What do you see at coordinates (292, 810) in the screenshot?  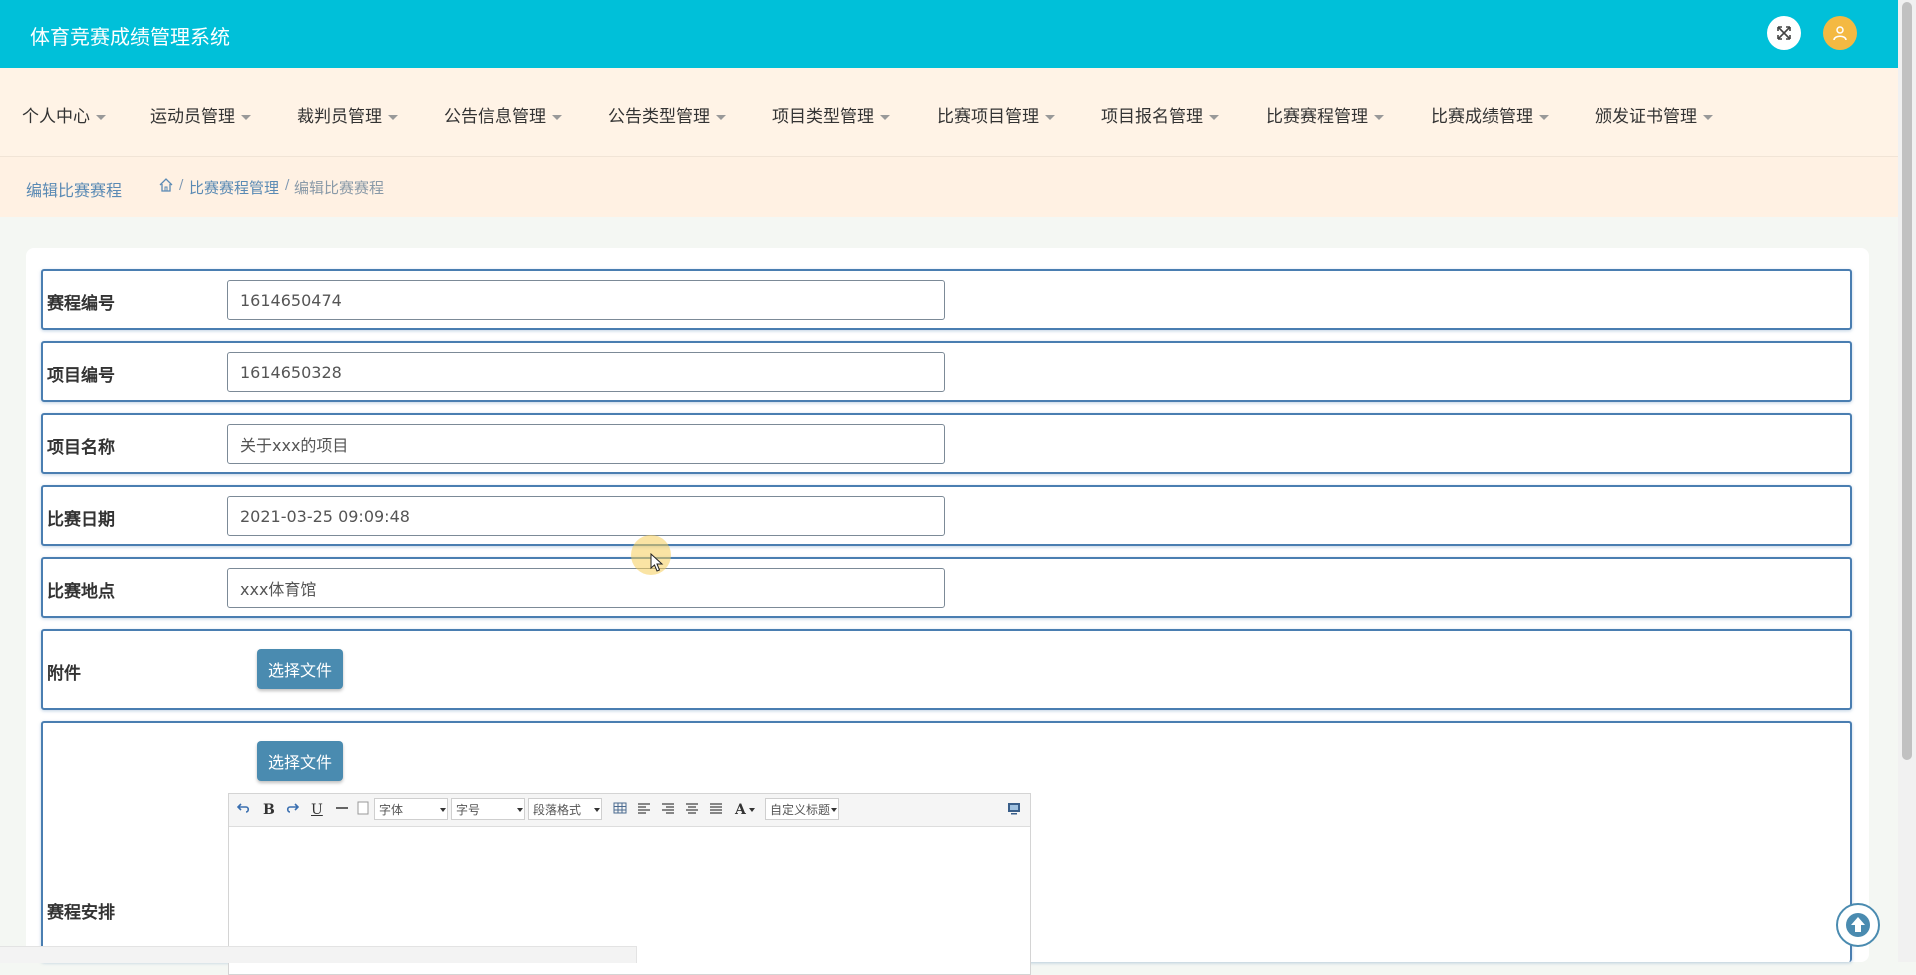 I see `redo-icon` at bounding box center [292, 810].